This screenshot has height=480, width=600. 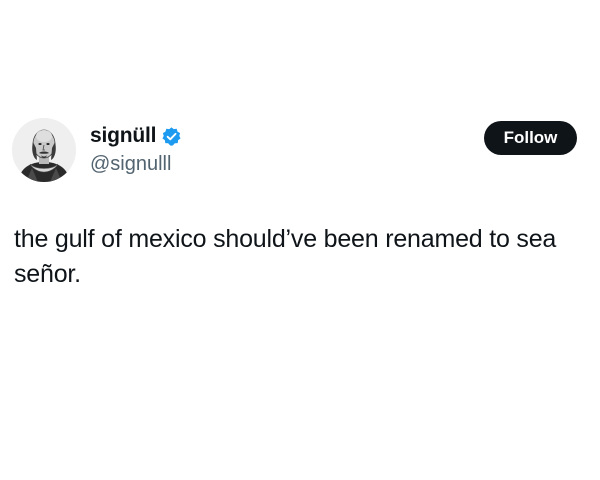 What do you see at coordinates (130, 164) in the screenshot?
I see `author-handle: @signulll` at bounding box center [130, 164].